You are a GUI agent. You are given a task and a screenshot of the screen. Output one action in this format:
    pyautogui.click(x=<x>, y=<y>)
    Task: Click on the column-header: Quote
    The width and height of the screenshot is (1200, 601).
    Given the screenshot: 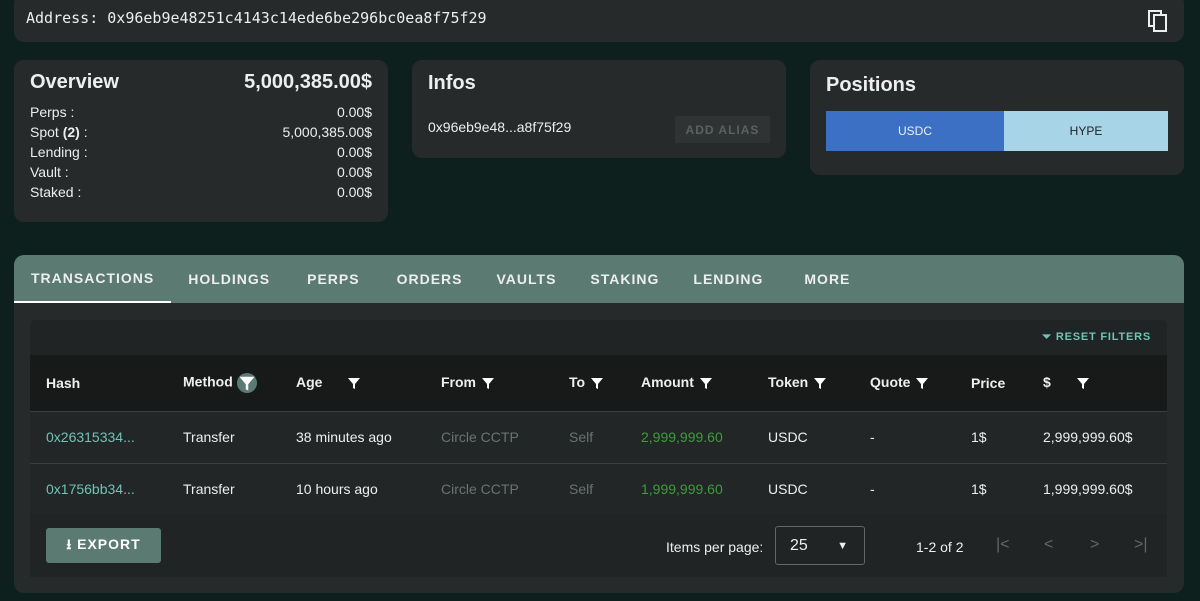 What is the action you would take?
    pyautogui.click(x=904, y=383)
    